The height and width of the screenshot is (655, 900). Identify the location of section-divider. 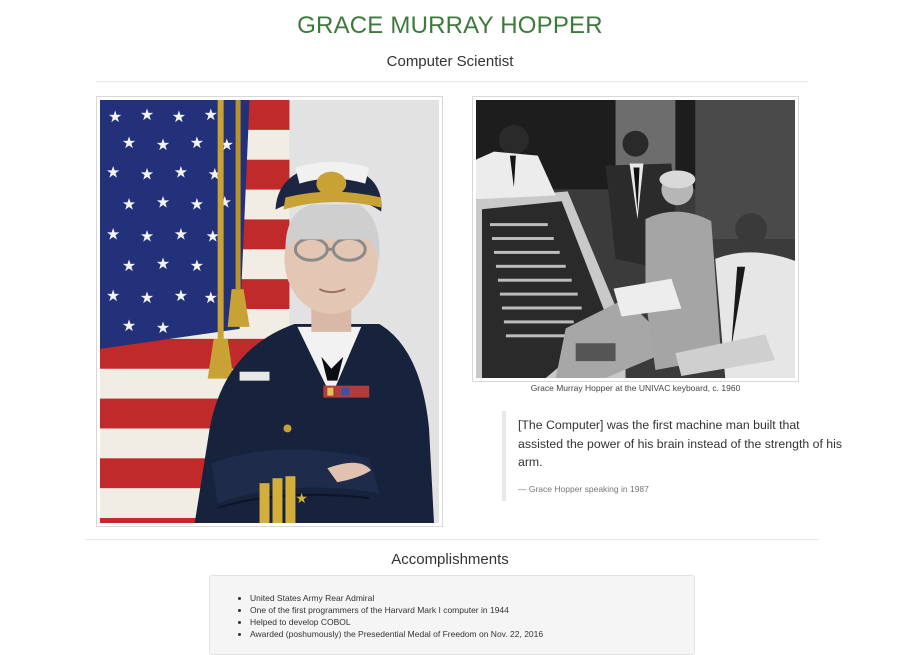
(452, 539).